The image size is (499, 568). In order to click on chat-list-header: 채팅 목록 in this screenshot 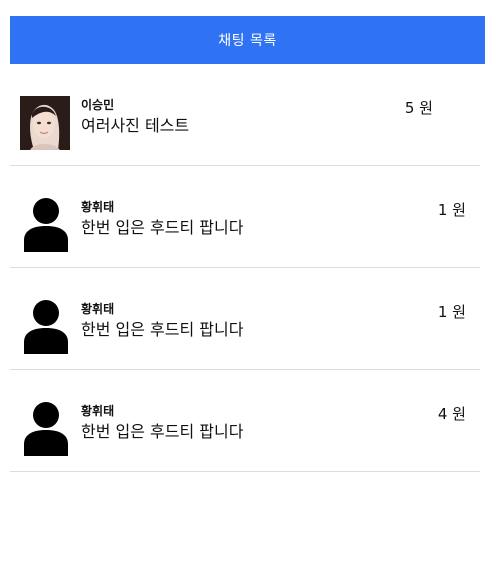, I will do `click(247, 40)`.